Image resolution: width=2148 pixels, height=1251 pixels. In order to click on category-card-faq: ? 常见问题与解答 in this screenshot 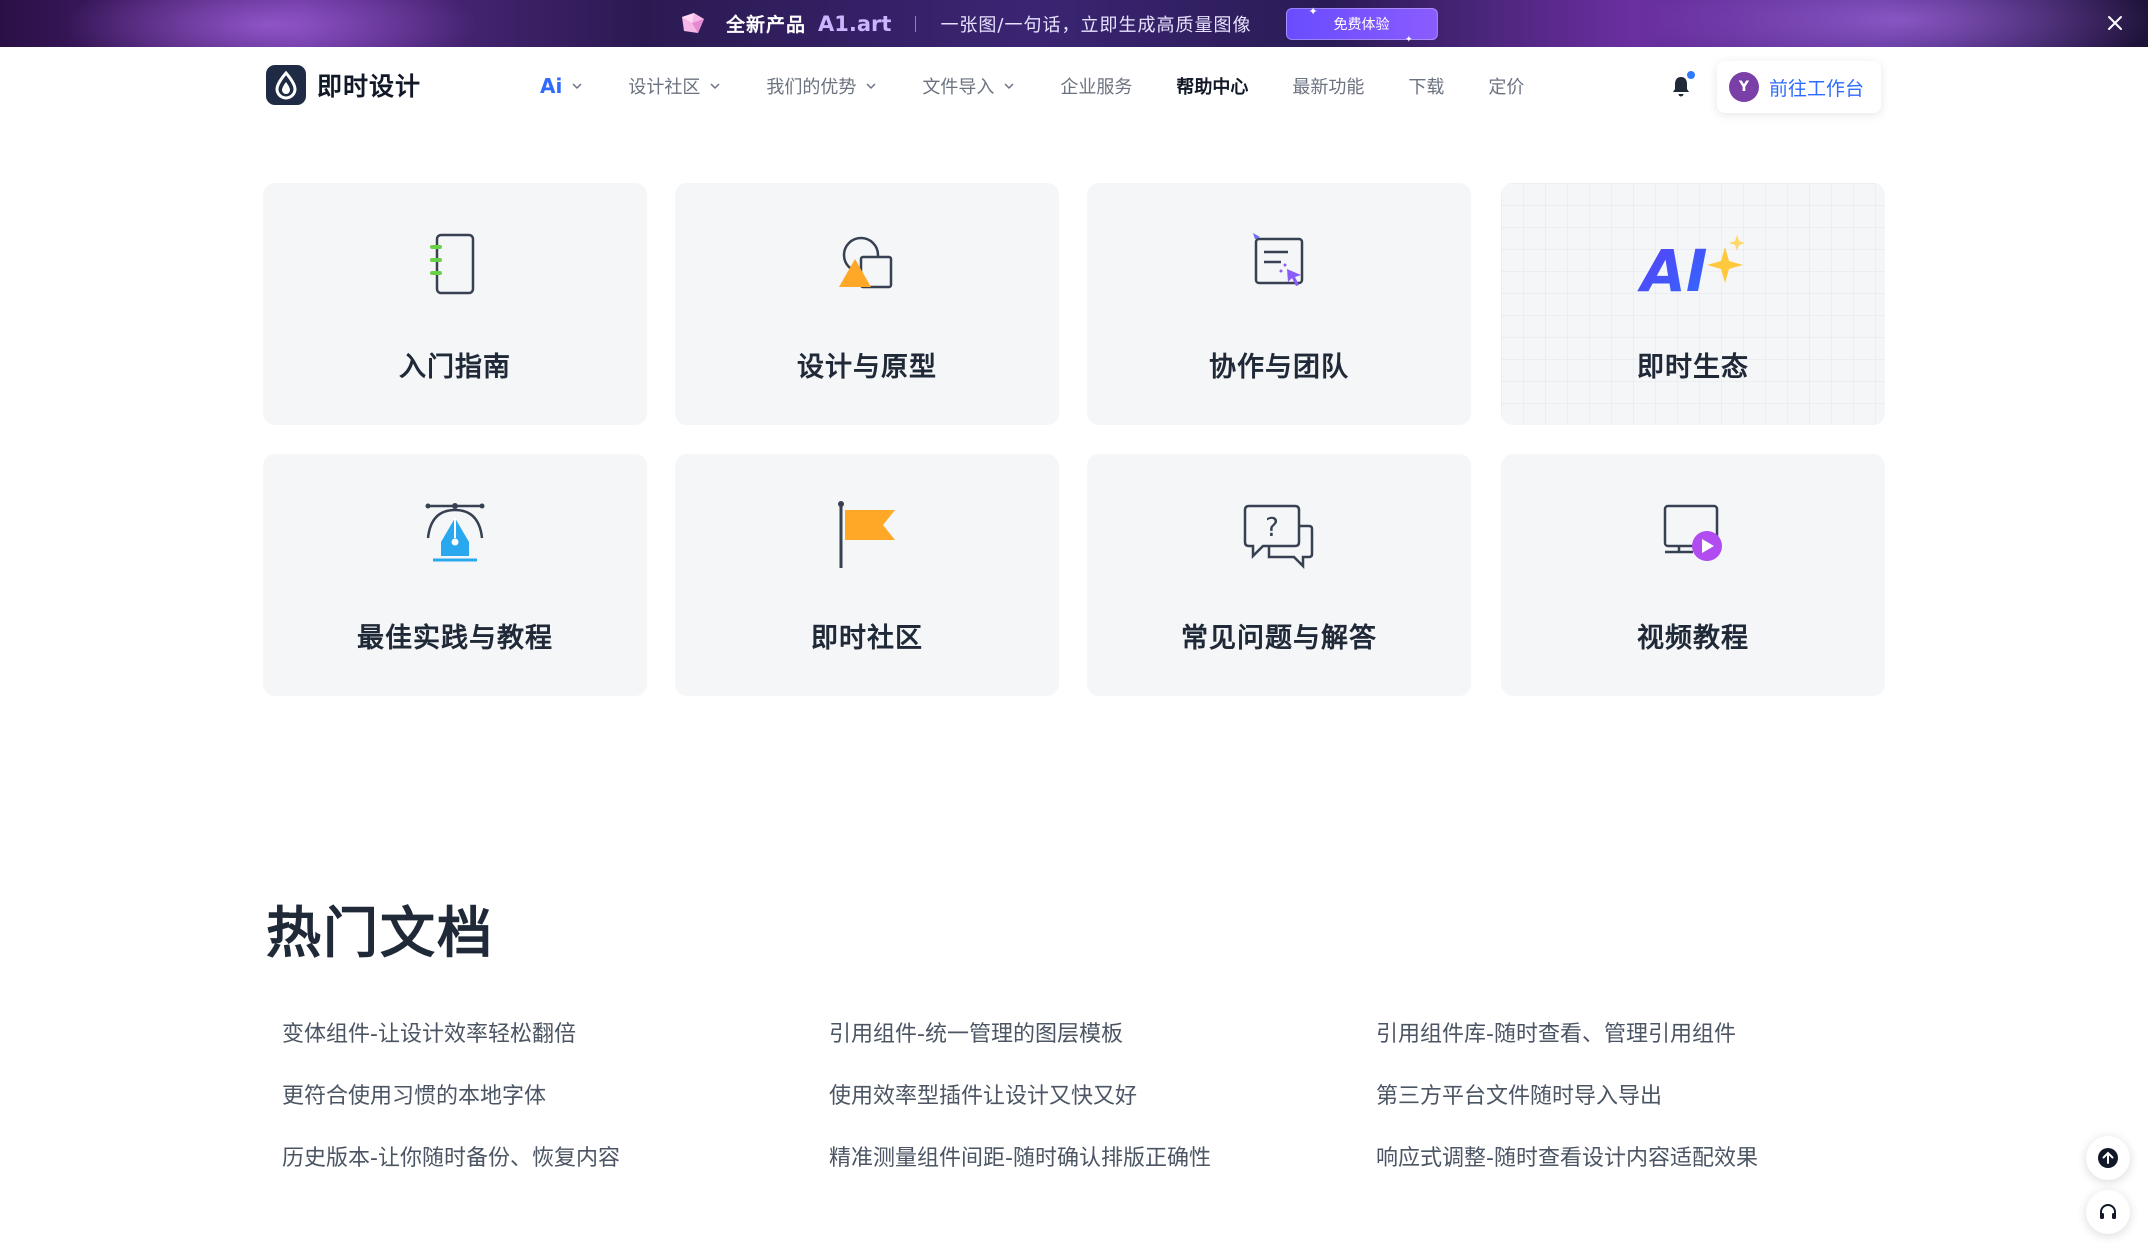, I will do `click(1279, 575)`.